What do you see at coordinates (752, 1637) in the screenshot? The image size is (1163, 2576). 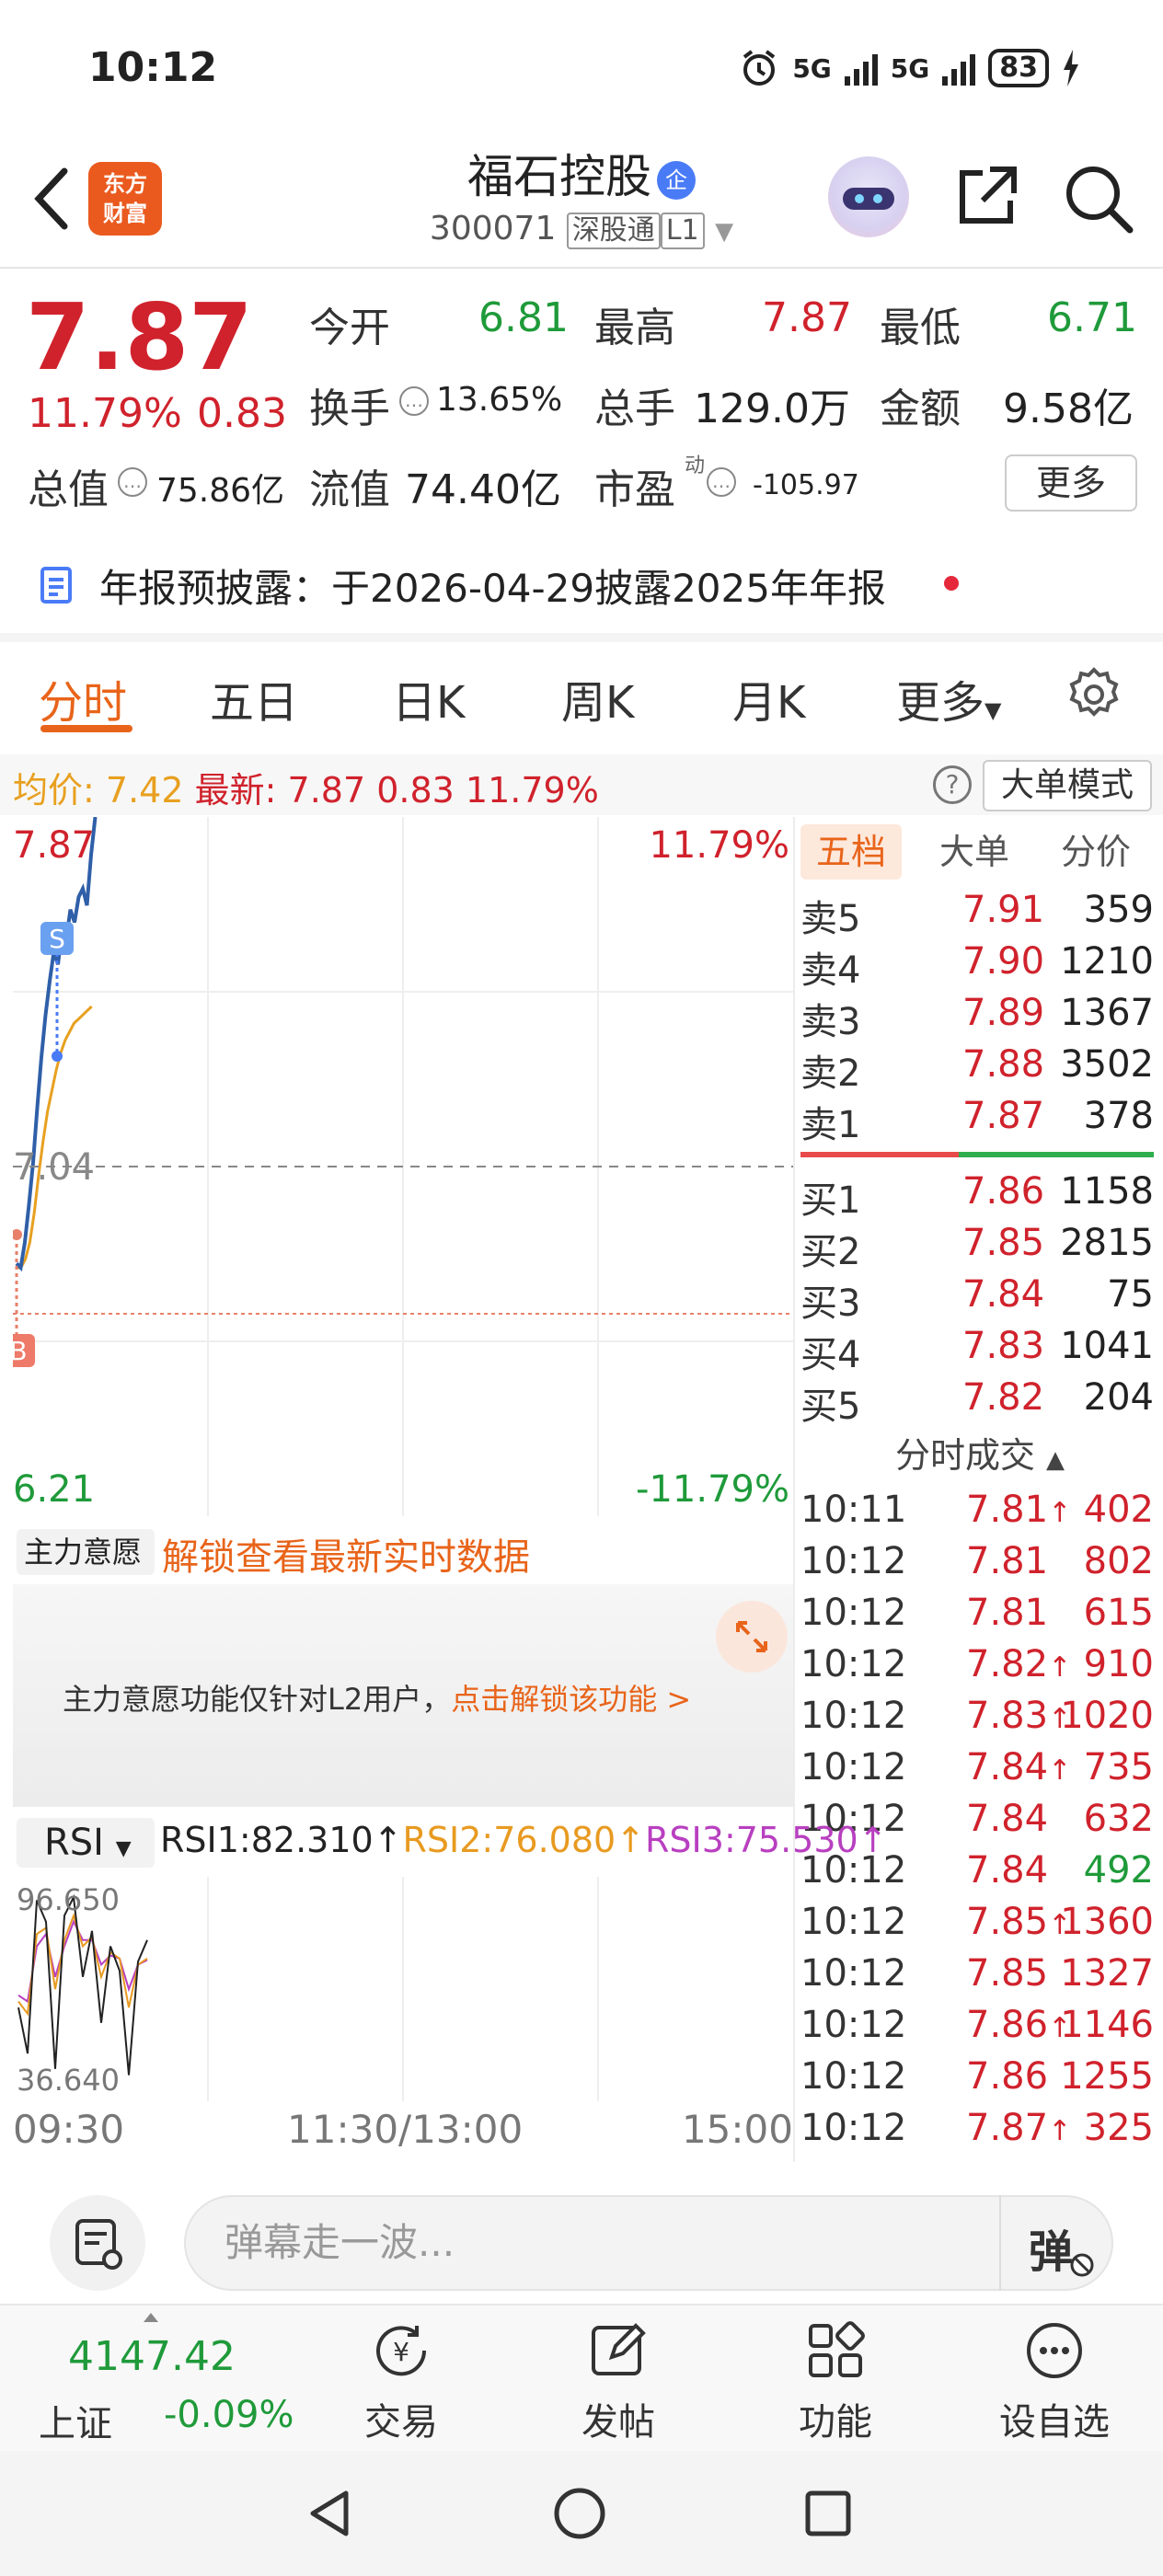 I see `expand-icon` at bounding box center [752, 1637].